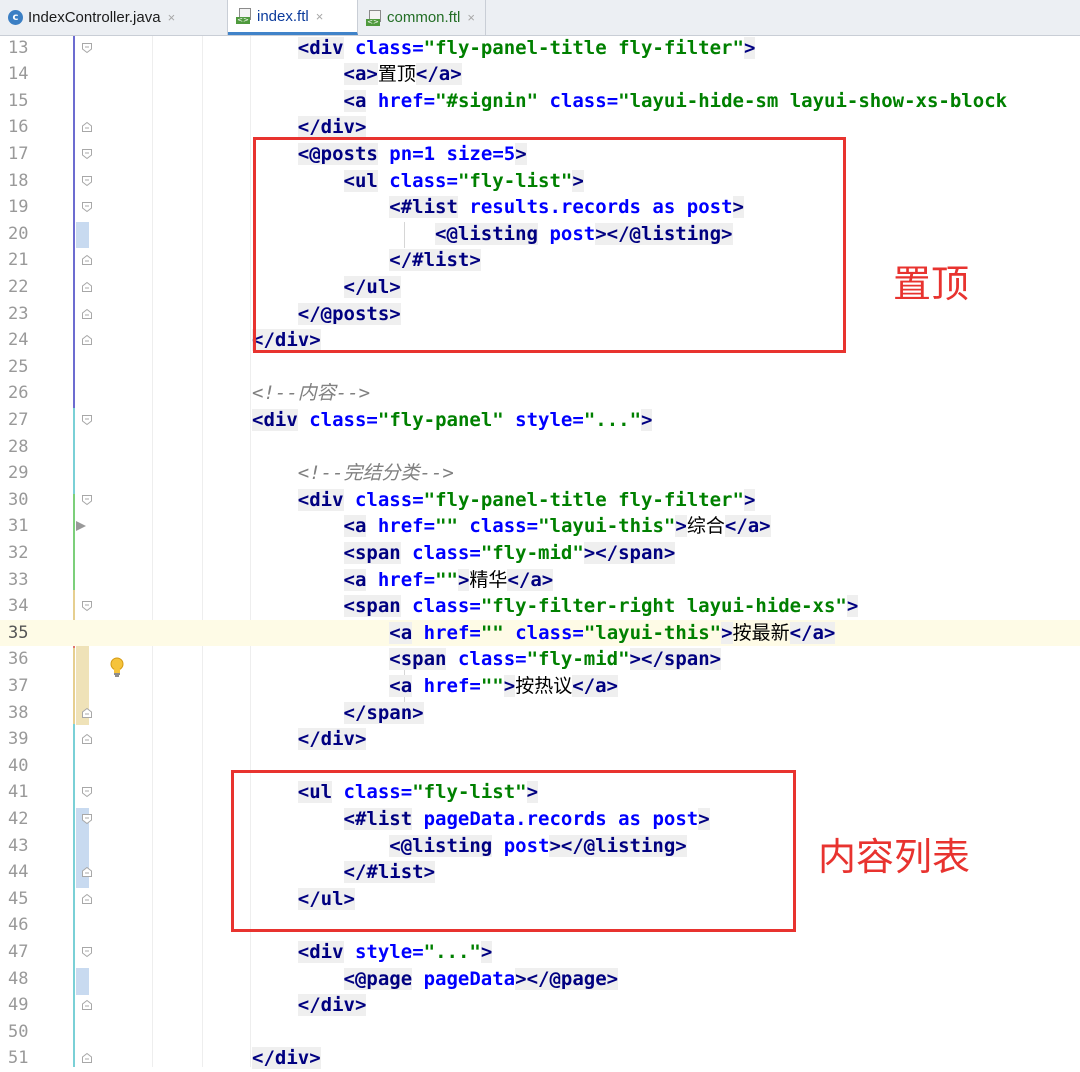 The width and height of the screenshot is (1080, 1072). I want to click on line-number: 19, so click(18, 207).